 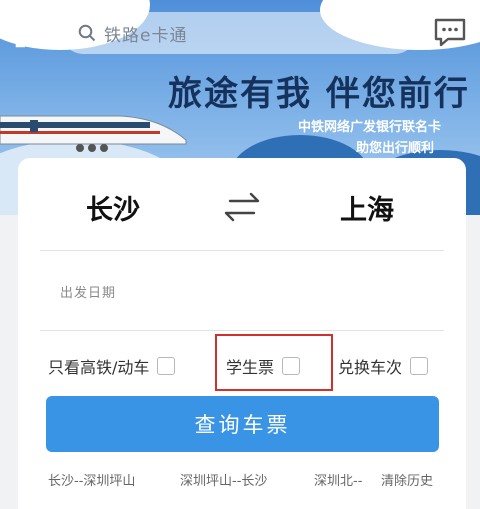 What do you see at coordinates (146, 35) in the screenshot?
I see `search-placeholder: 铁路e卡通` at bounding box center [146, 35].